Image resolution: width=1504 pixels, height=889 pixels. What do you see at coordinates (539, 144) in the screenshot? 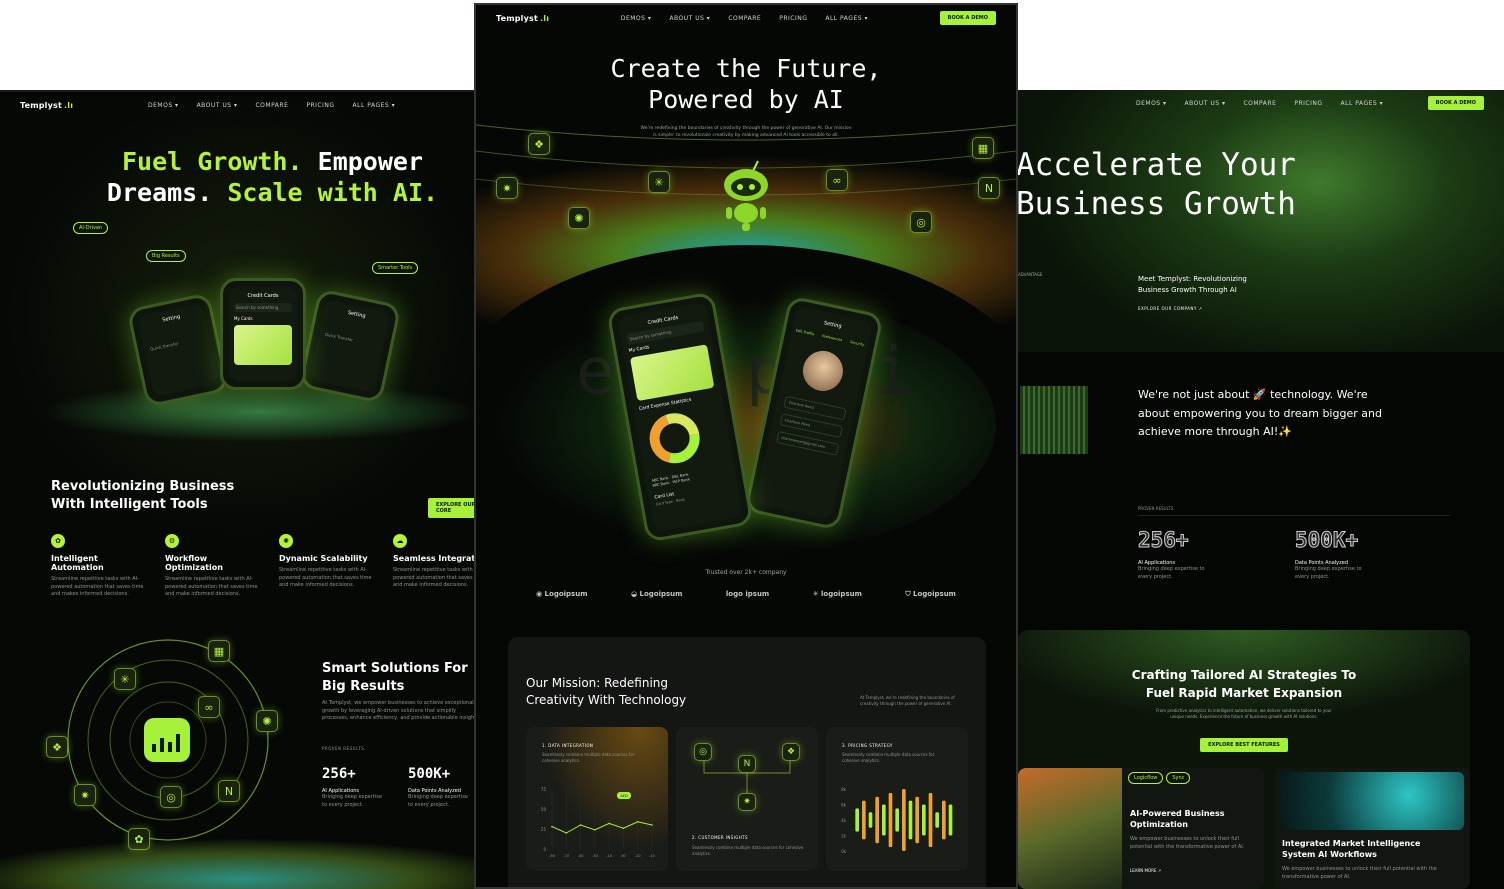
I see `center-puzzle-icon: ❖` at bounding box center [539, 144].